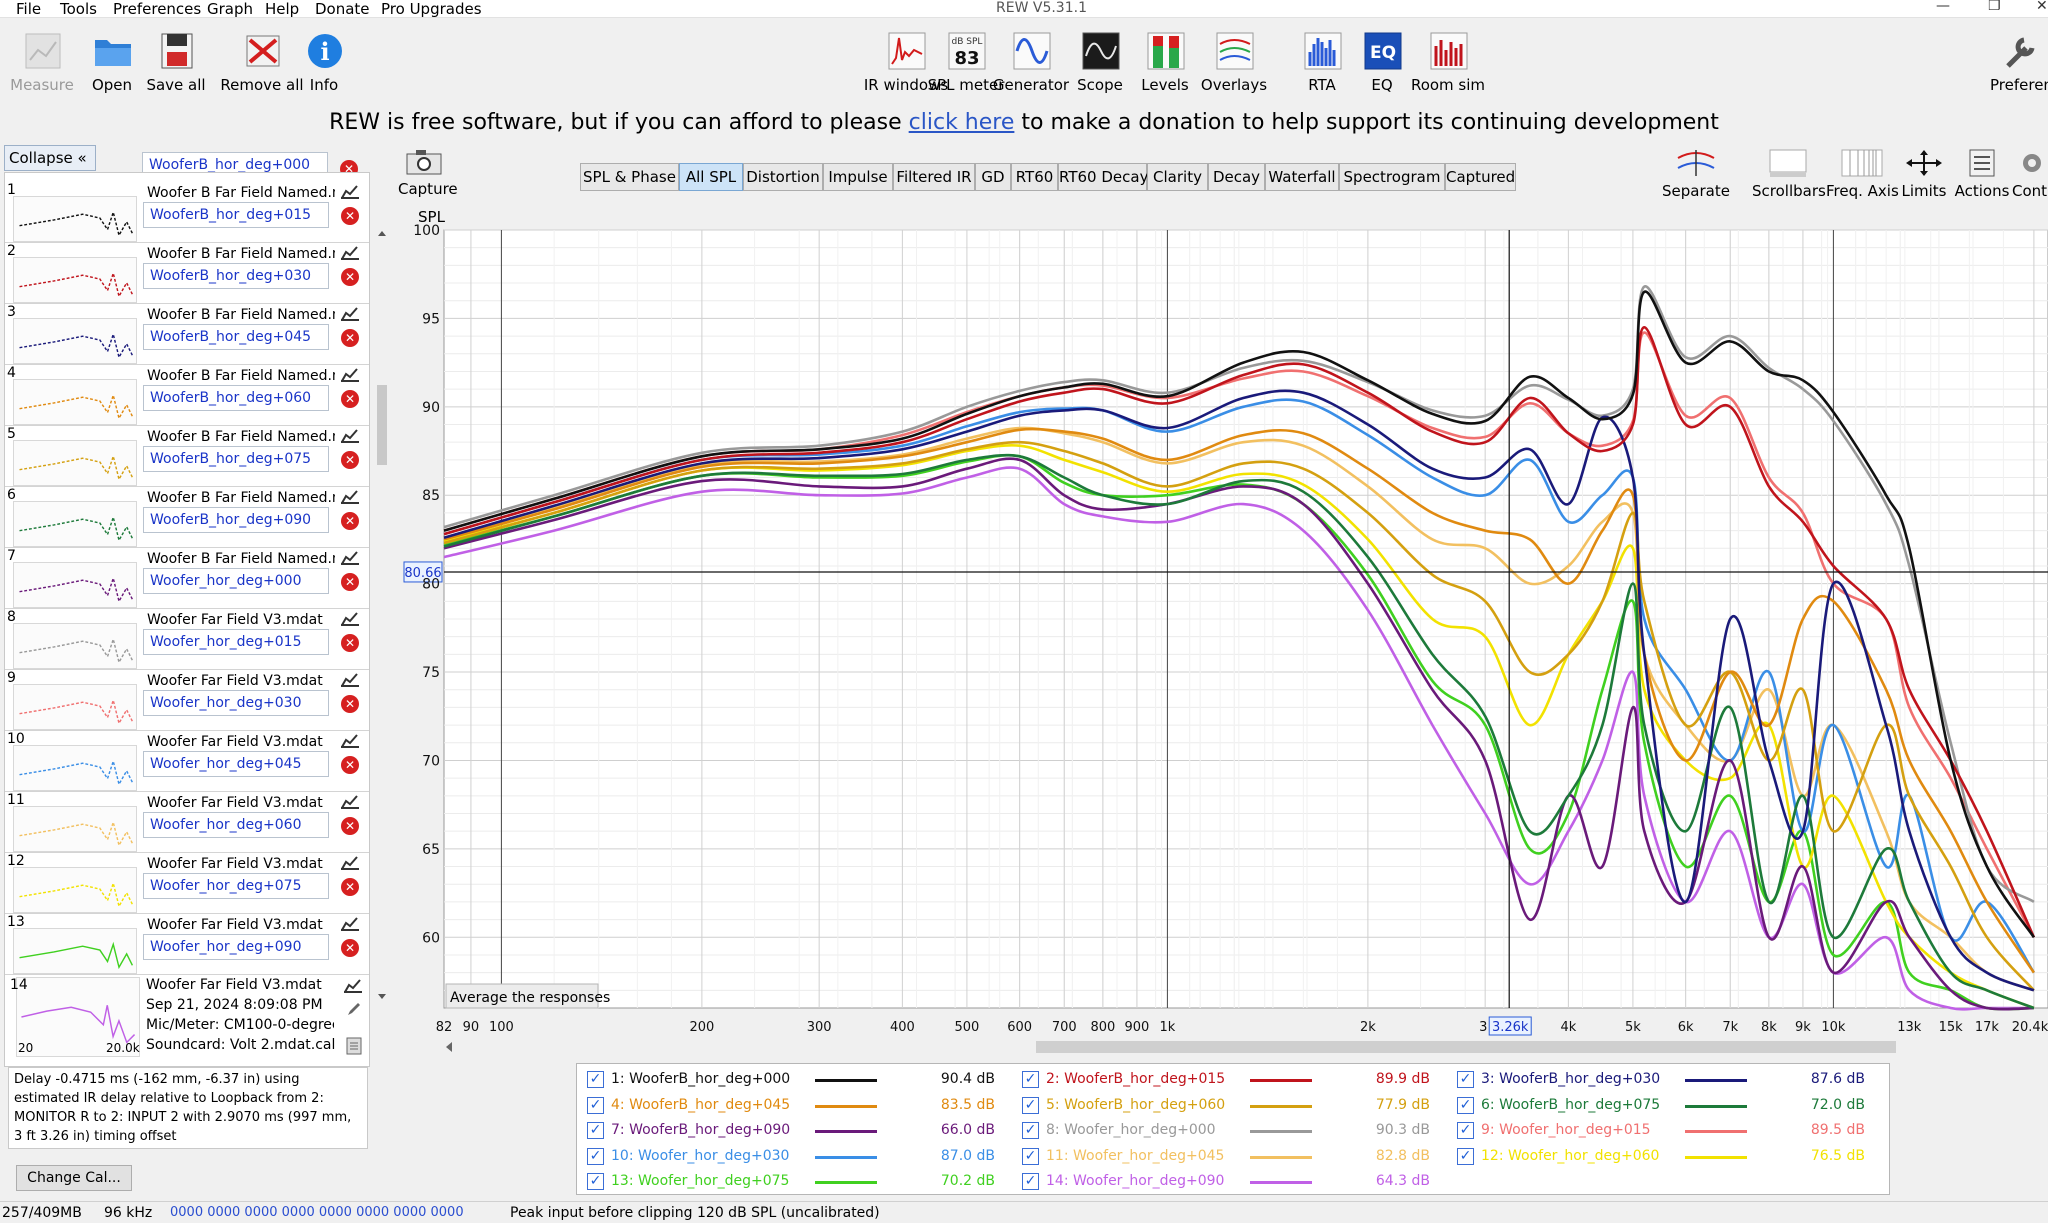 This screenshot has width=2048, height=1223. What do you see at coordinates (1402, 1130) in the screenshot?
I see `series-value: 90.3 dB` at bounding box center [1402, 1130].